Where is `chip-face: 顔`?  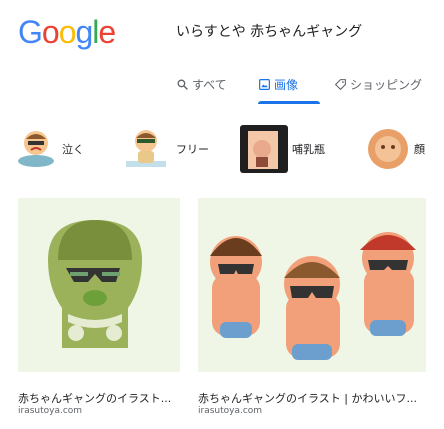 chip-face: 顔 is located at coordinates (395, 149).